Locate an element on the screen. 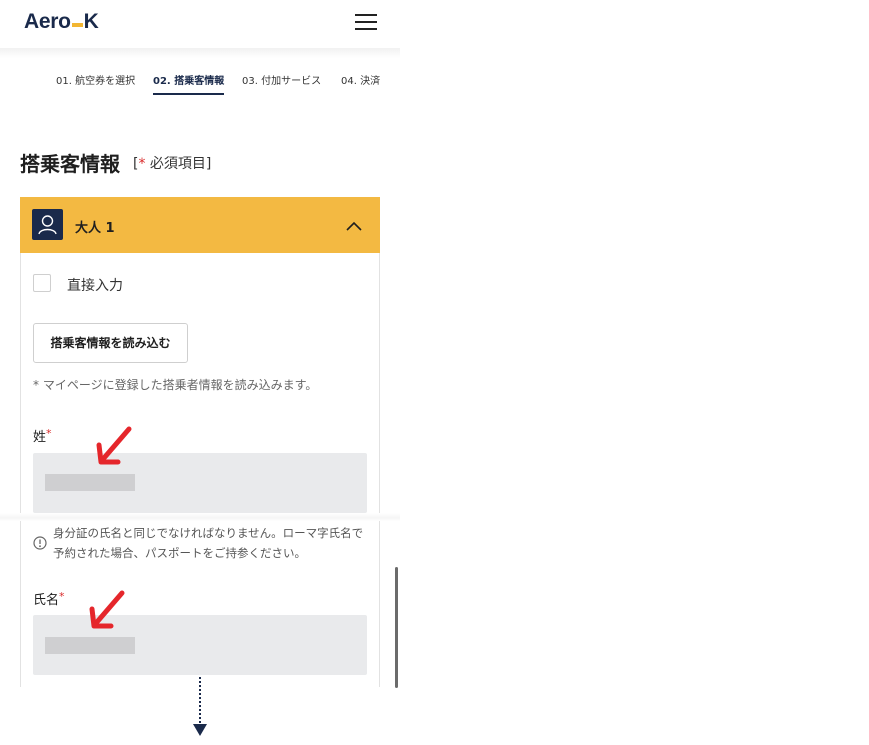  surname-input is located at coordinates (200, 483).